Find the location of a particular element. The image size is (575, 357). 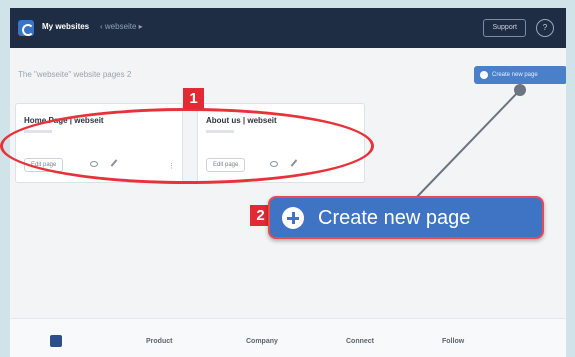

create-button-label: Create new page is located at coordinates (394, 218).